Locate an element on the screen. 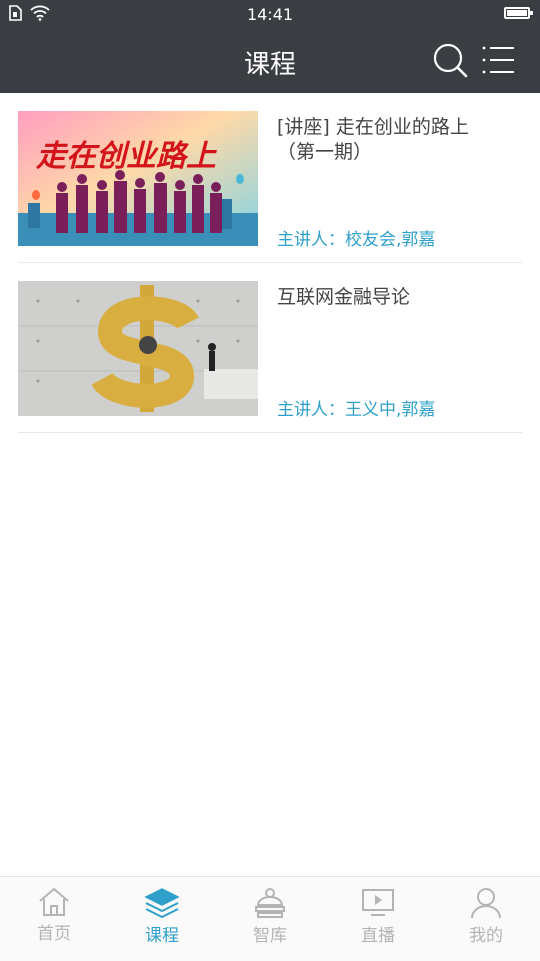  tab-live: 直播 is located at coordinates (378, 916).